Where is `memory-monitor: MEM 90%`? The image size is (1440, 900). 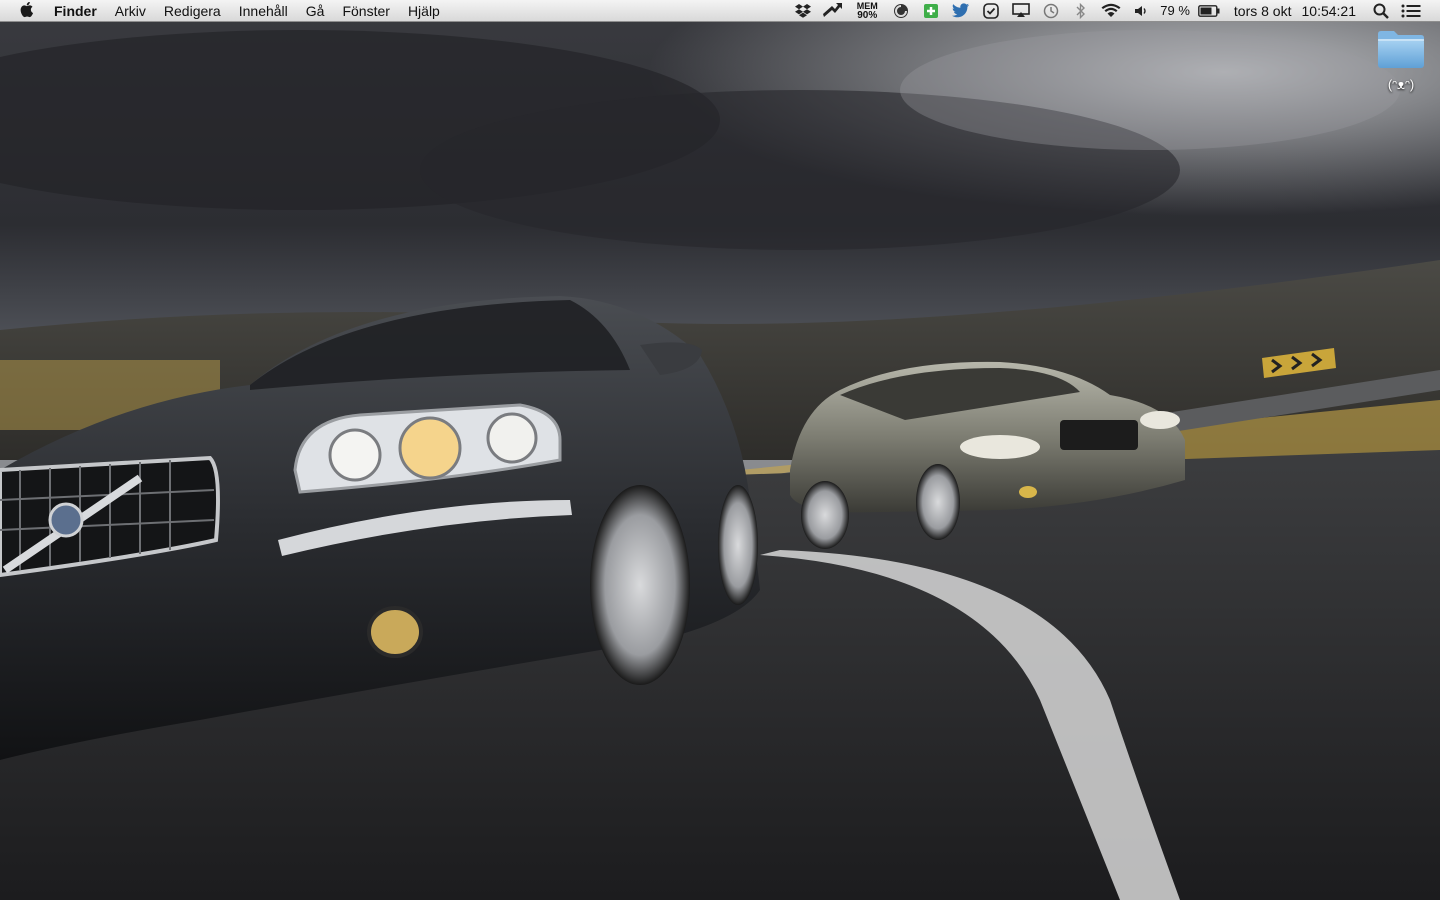 memory-monitor: MEM 90% is located at coordinates (867, 11).